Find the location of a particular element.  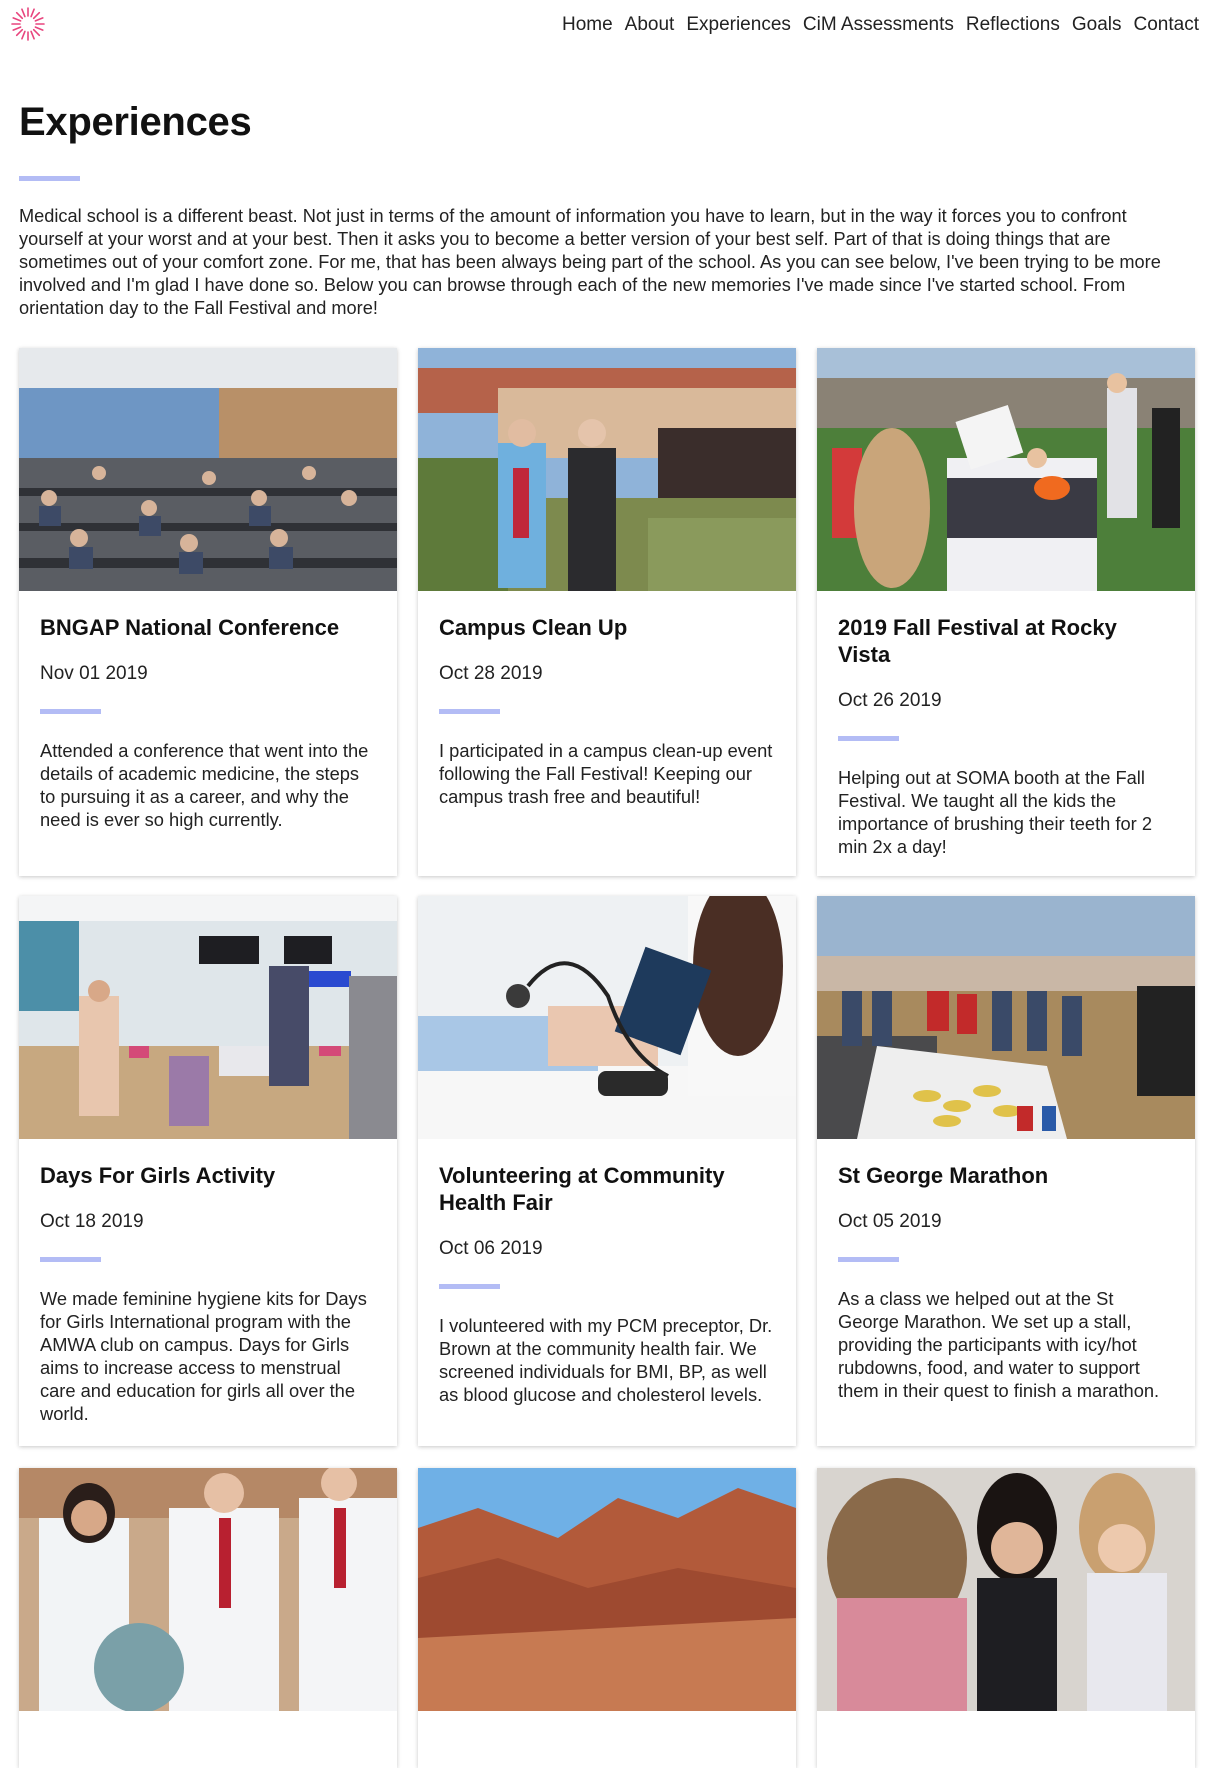

card-title: Campus Clean Up is located at coordinates (533, 627).